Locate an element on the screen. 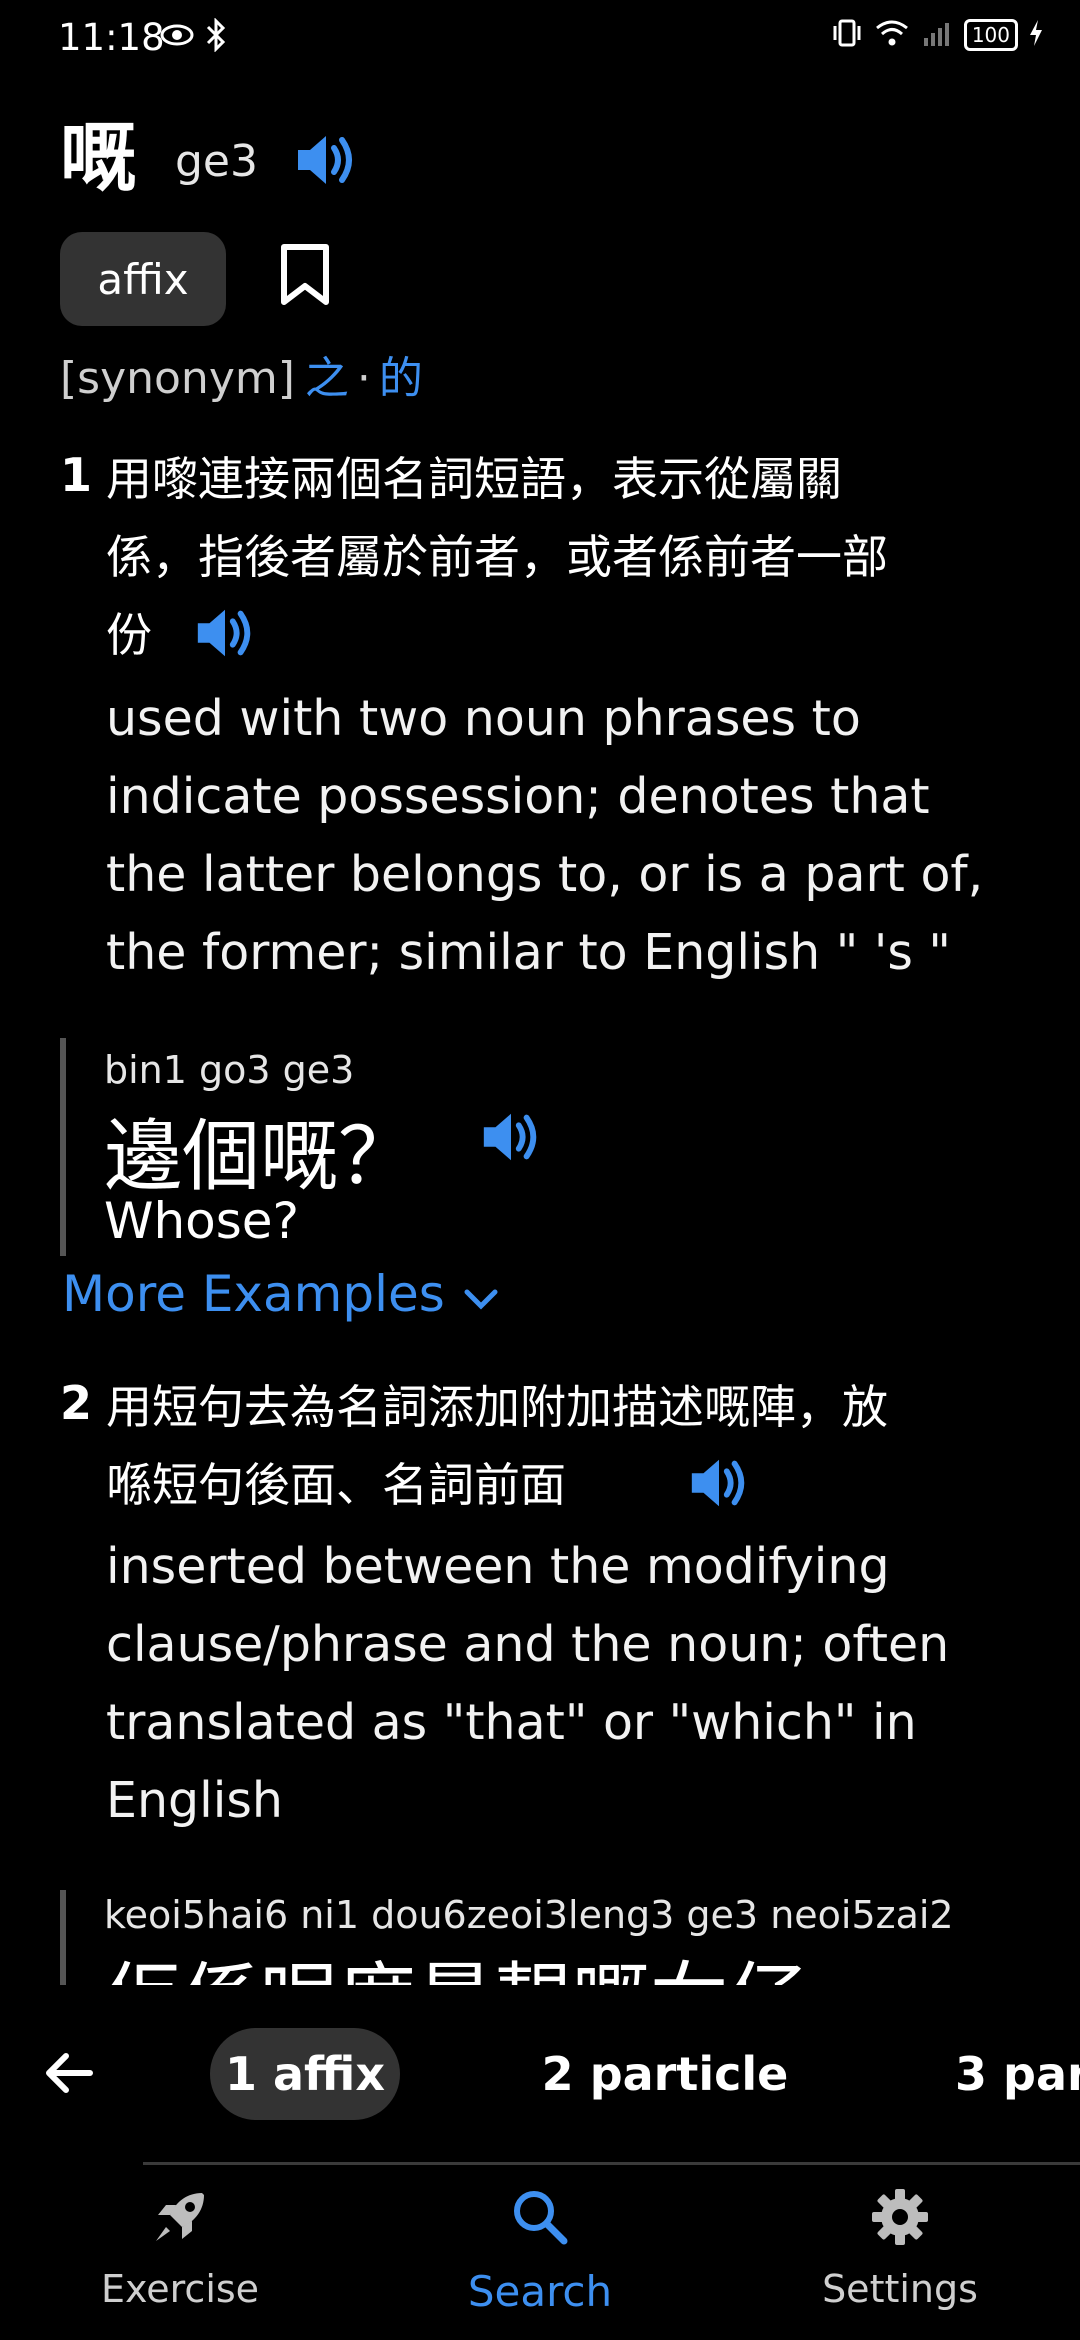  example-sentence: 邊個嘅？ is located at coordinates (260, 1157).